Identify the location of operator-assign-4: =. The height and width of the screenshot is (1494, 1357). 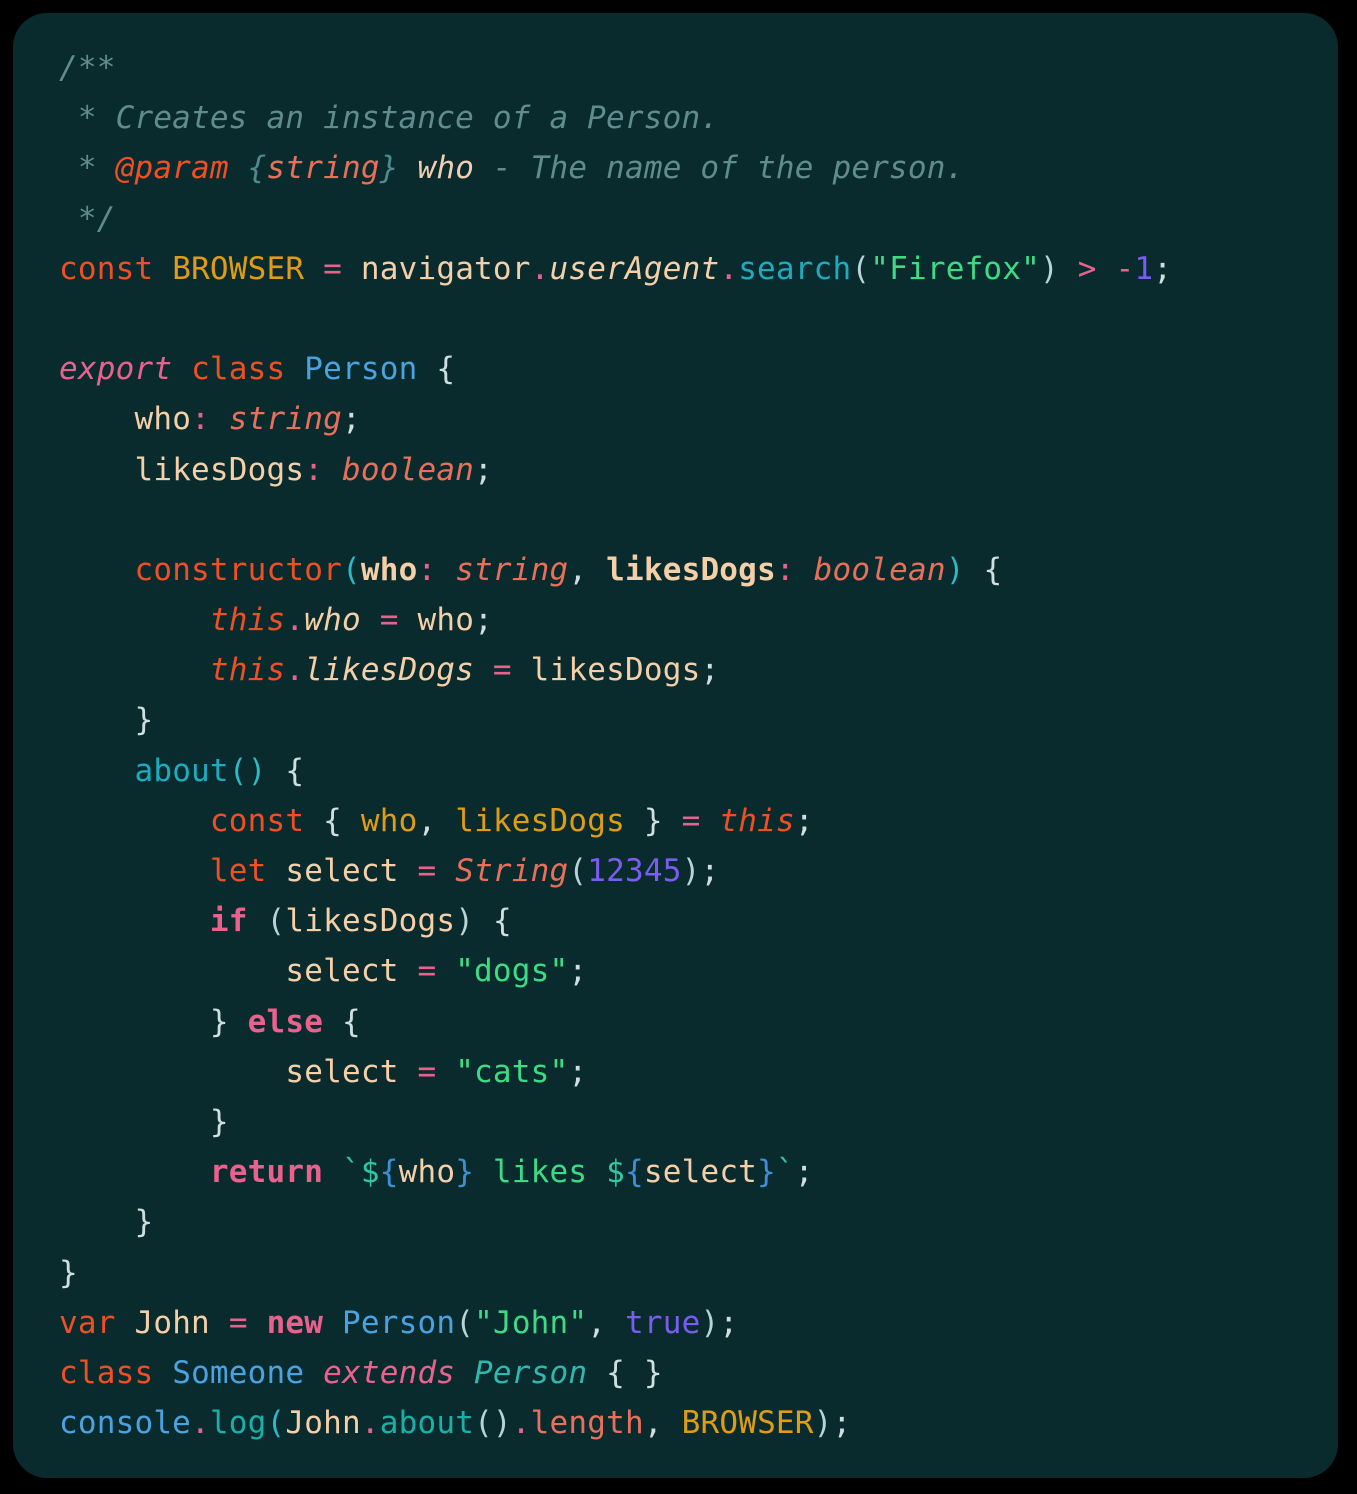
(691, 820).